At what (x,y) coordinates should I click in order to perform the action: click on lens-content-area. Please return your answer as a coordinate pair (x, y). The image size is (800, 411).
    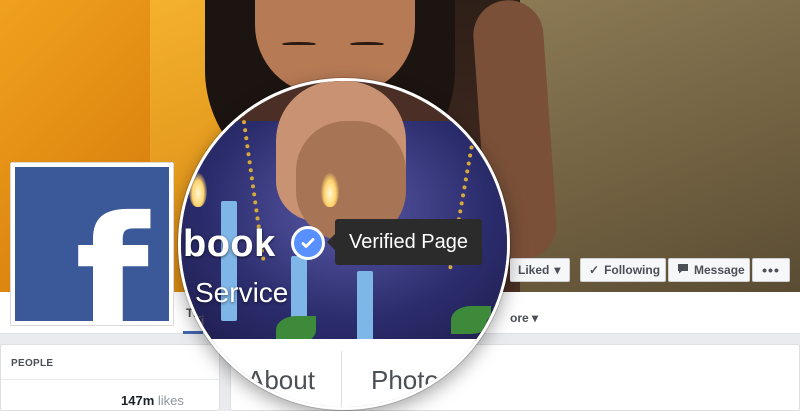
    Looking at the image, I should click on (344, 373).